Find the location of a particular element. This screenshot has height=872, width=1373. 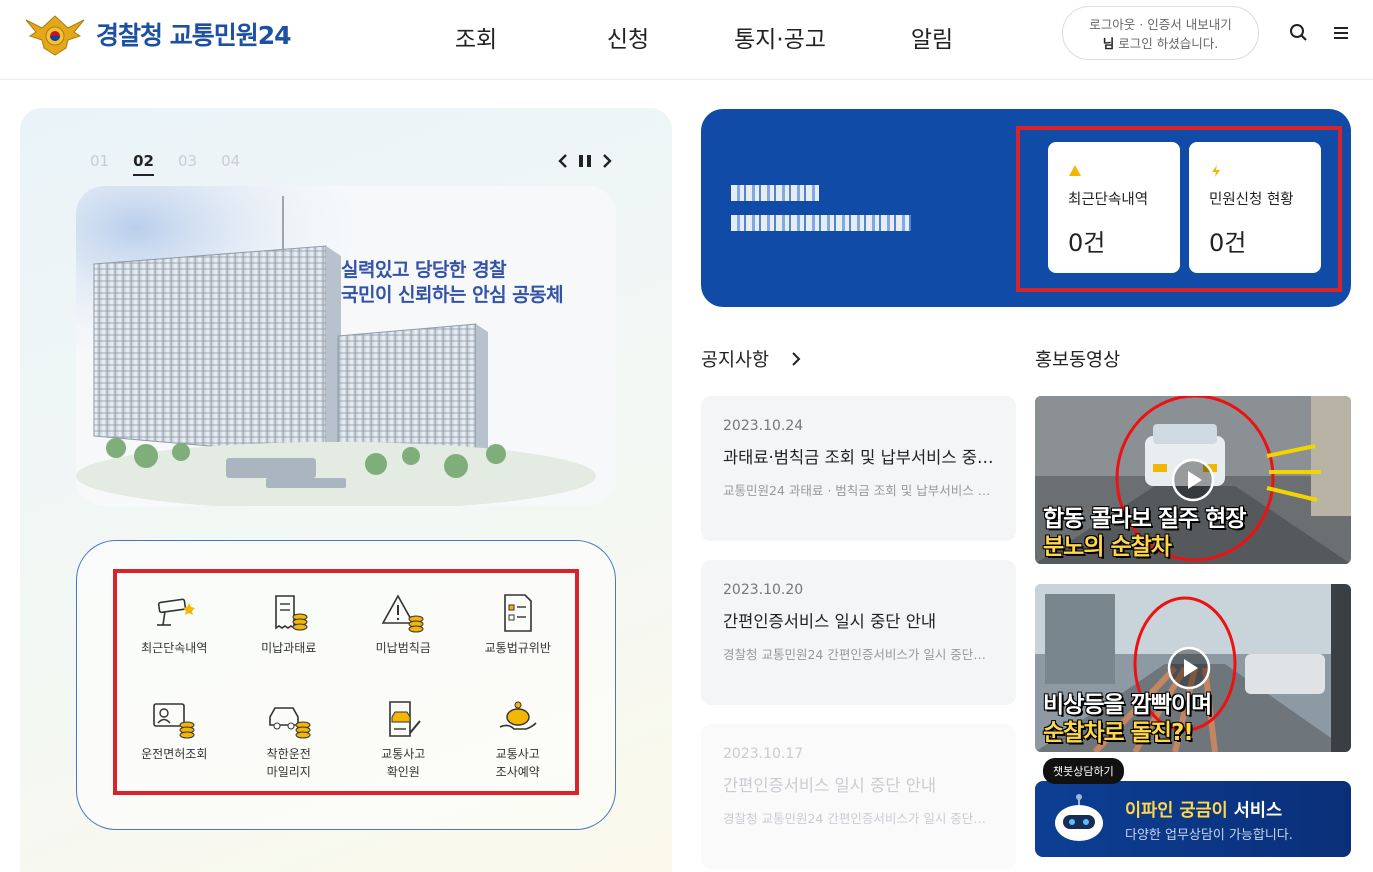

lightning-icon is located at coordinates (1216, 171).